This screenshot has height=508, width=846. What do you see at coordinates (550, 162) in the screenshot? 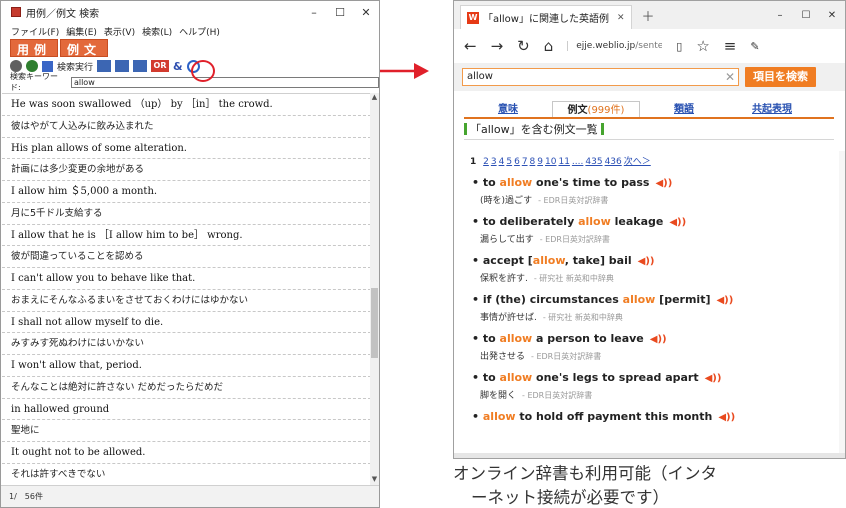
I see `pager-link: 10` at bounding box center [550, 162].